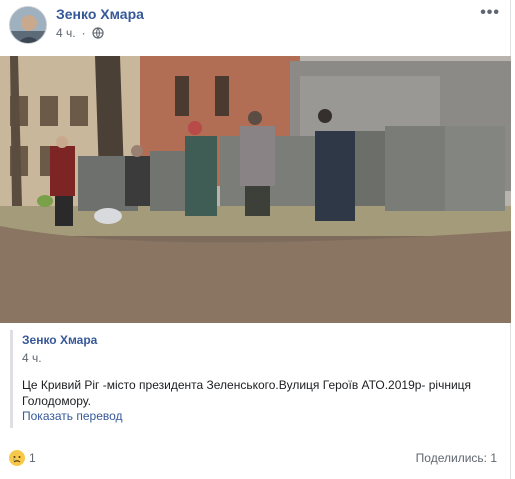 The height and width of the screenshot is (479, 515). I want to click on shared-timestamp: 4 ч., so click(261, 358).